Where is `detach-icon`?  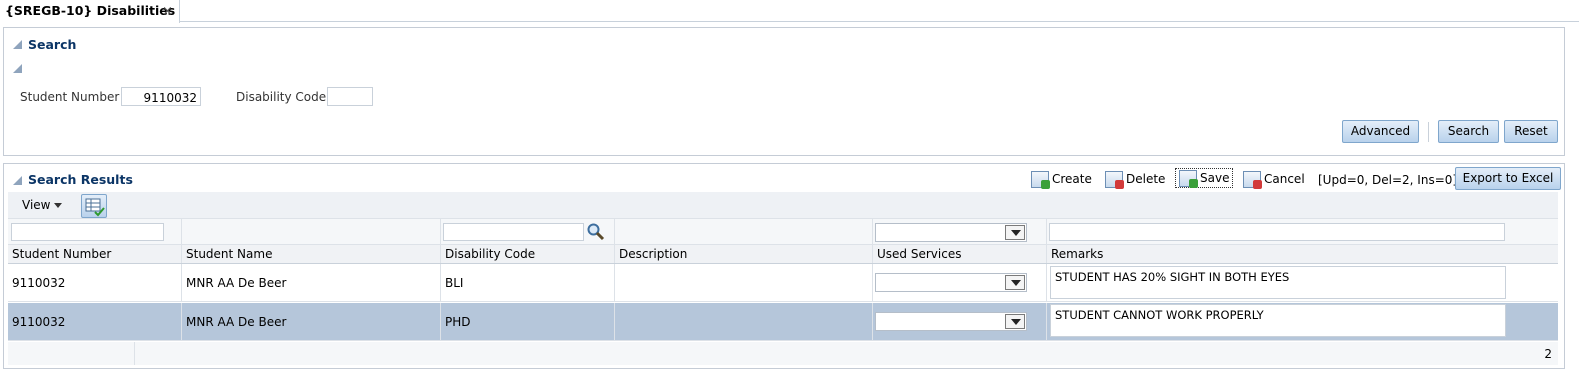 detach-icon is located at coordinates (95, 207).